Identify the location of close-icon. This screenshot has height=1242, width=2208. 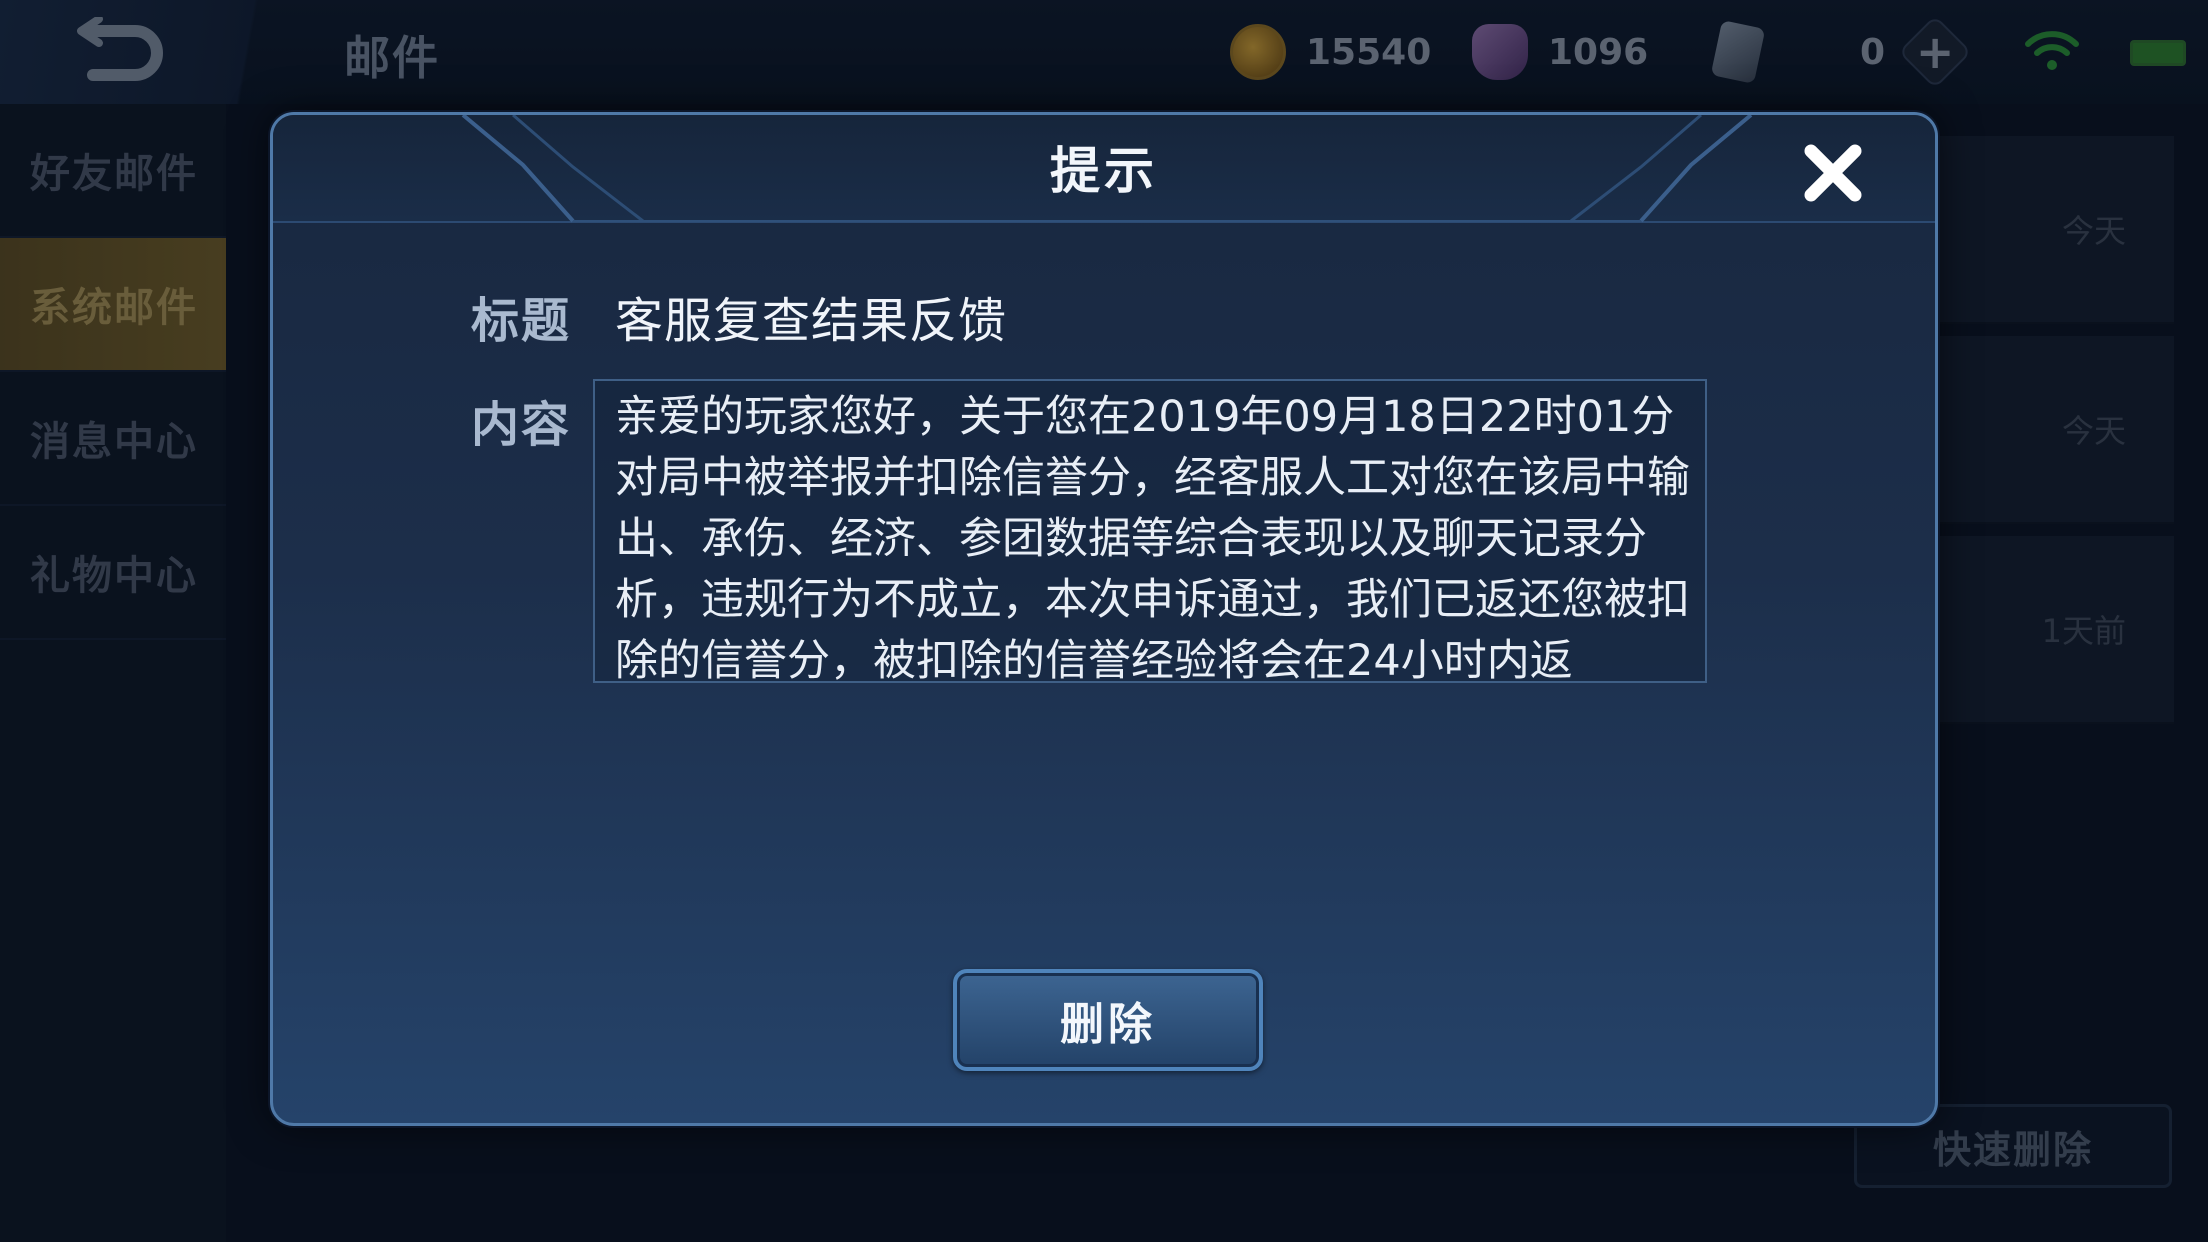
(1833, 173).